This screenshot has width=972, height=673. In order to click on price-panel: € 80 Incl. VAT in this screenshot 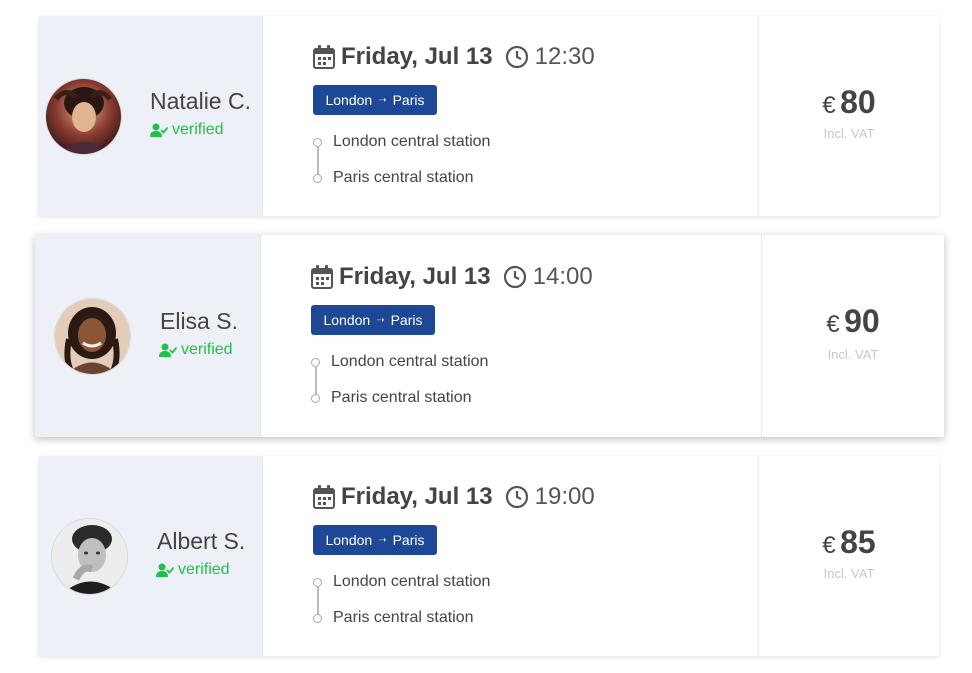, I will do `click(849, 116)`.